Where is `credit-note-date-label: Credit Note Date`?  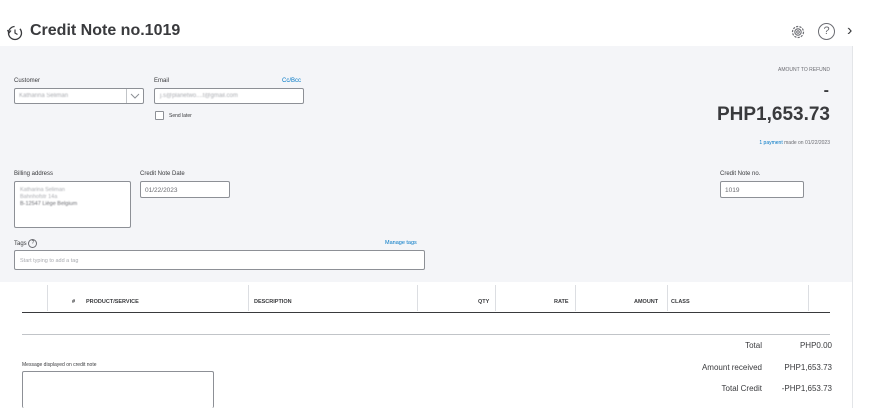 credit-note-date-label: Credit Note Date is located at coordinates (162, 174).